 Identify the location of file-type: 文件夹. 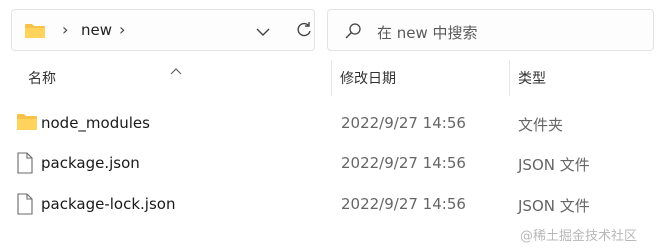
(541, 125).